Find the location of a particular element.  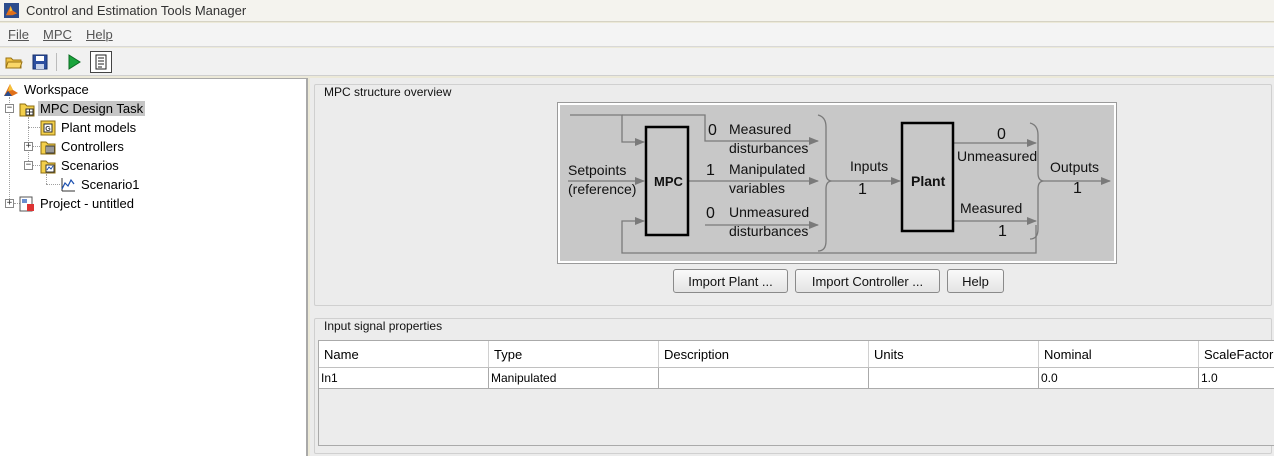

plant-block-label: Plant is located at coordinates (928, 181).